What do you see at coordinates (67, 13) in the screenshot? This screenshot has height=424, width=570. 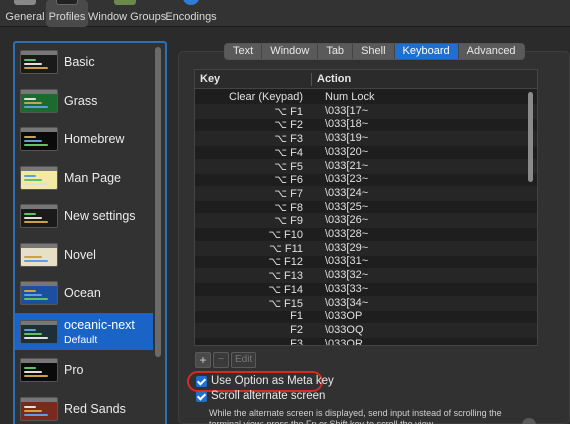 I see `toolbar-profiles: Profiles` at bounding box center [67, 13].